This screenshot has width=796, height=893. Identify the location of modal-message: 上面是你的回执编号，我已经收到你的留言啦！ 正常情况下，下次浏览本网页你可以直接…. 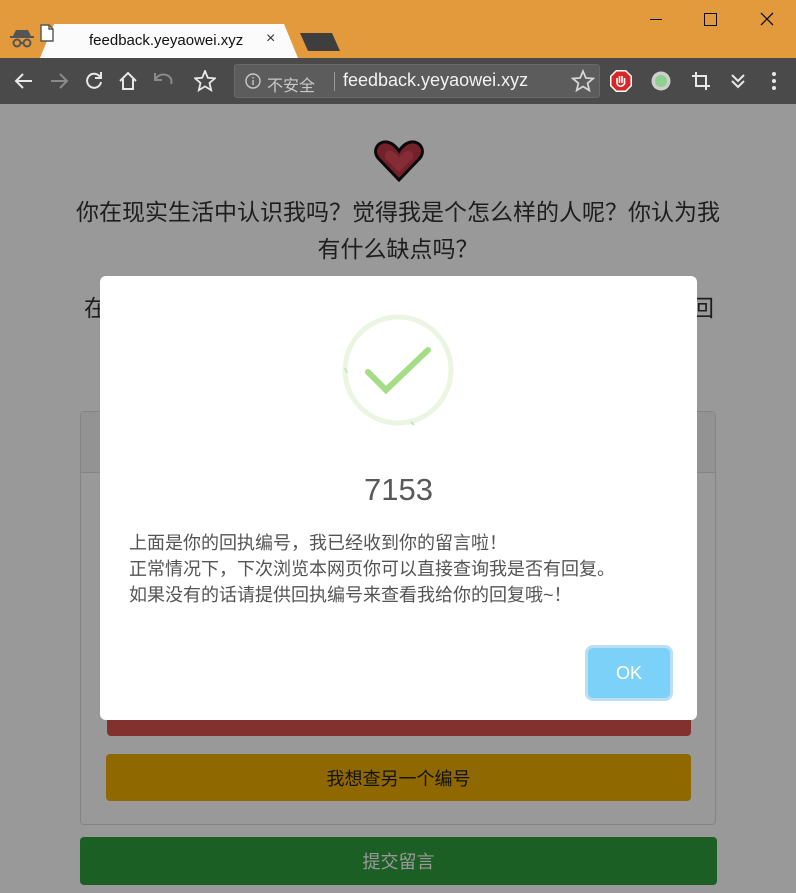
(409, 569).